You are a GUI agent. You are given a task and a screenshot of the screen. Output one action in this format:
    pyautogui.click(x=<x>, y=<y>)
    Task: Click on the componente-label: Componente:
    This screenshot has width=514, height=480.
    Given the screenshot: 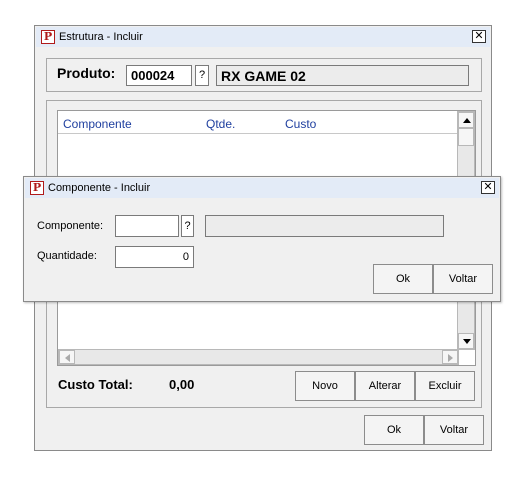 What is the action you would take?
    pyautogui.click(x=70, y=226)
    